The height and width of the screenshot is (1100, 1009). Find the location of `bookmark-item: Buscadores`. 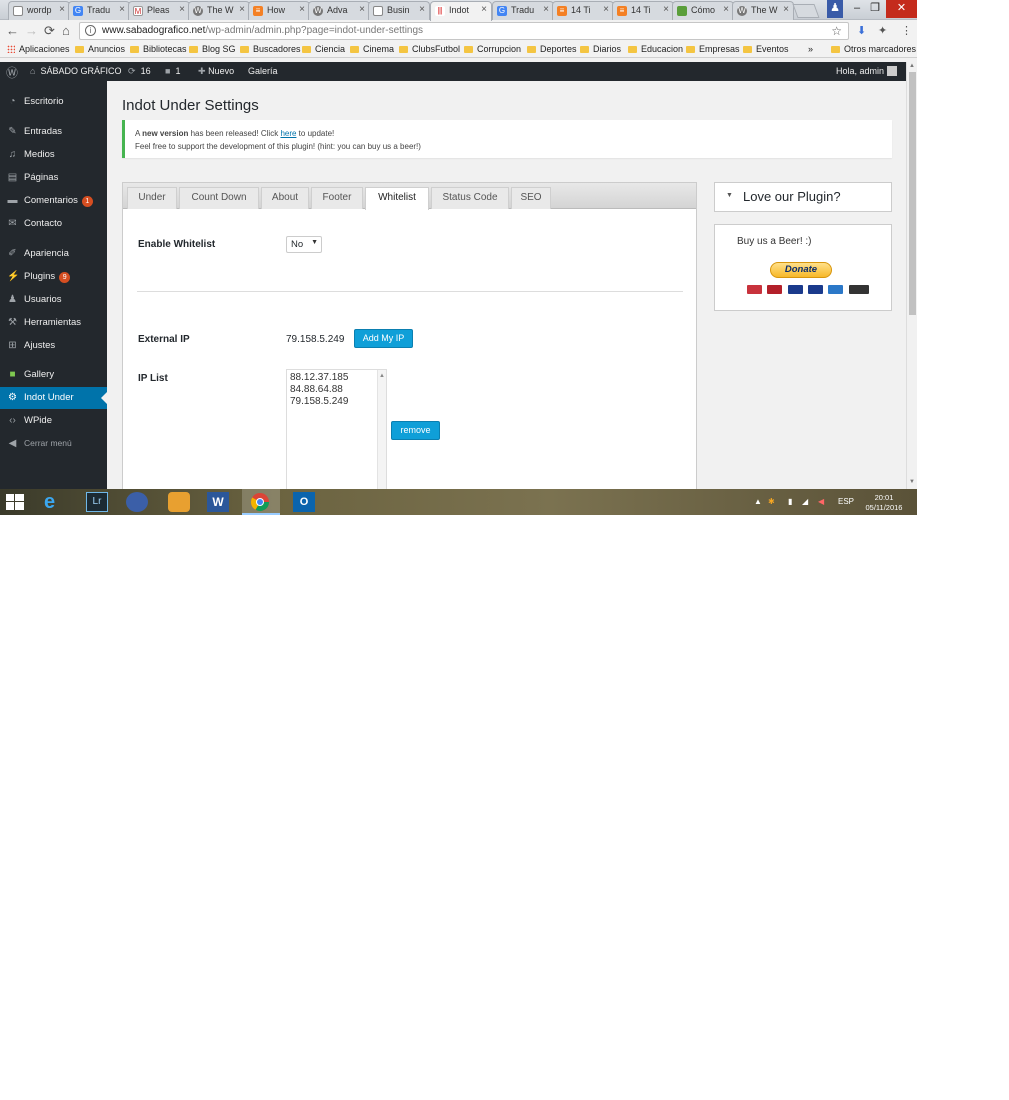

bookmark-item: Buscadores is located at coordinates (270, 49).